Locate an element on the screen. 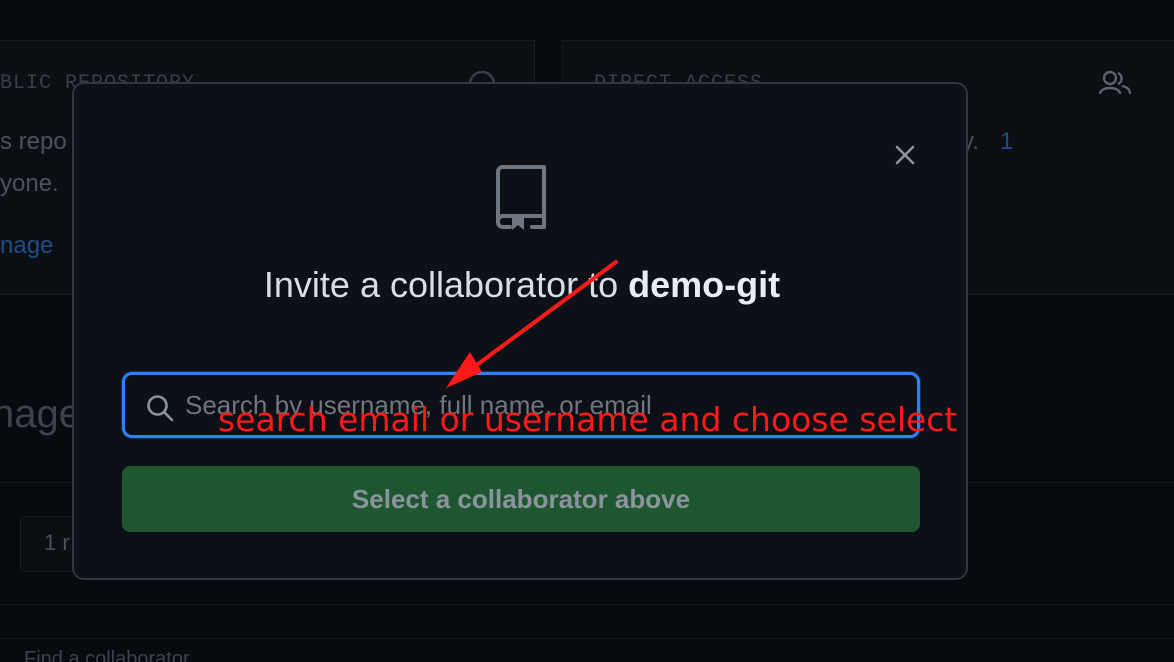  close-icon is located at coordinates (905, 155).